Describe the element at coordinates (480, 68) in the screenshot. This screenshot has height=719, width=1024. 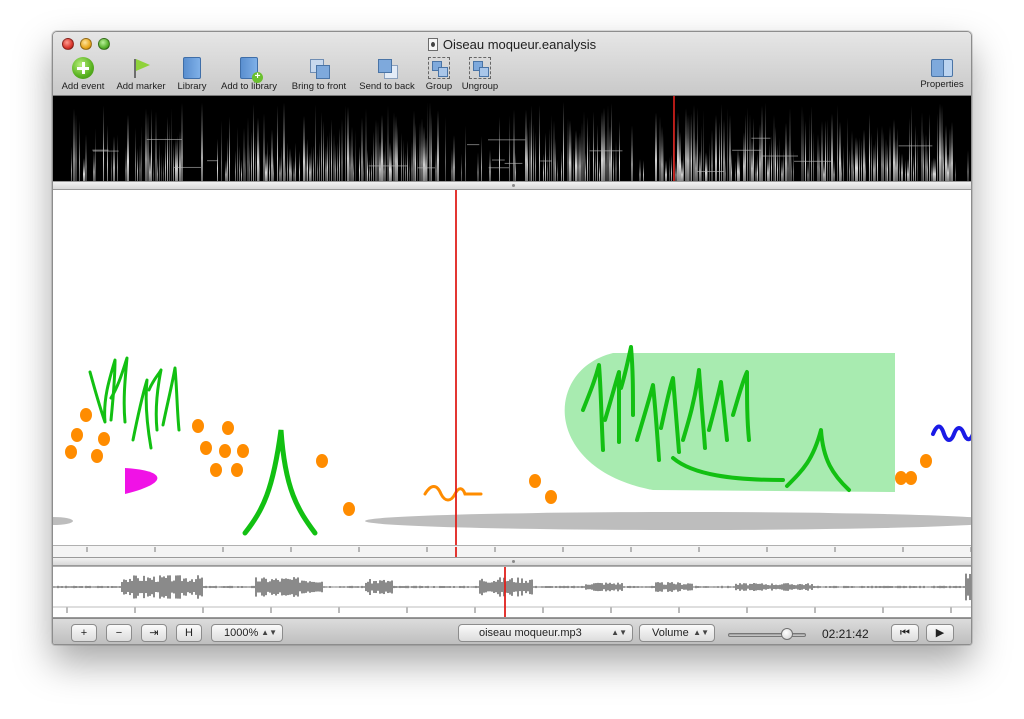
I see `ungroup-icon` at that location.